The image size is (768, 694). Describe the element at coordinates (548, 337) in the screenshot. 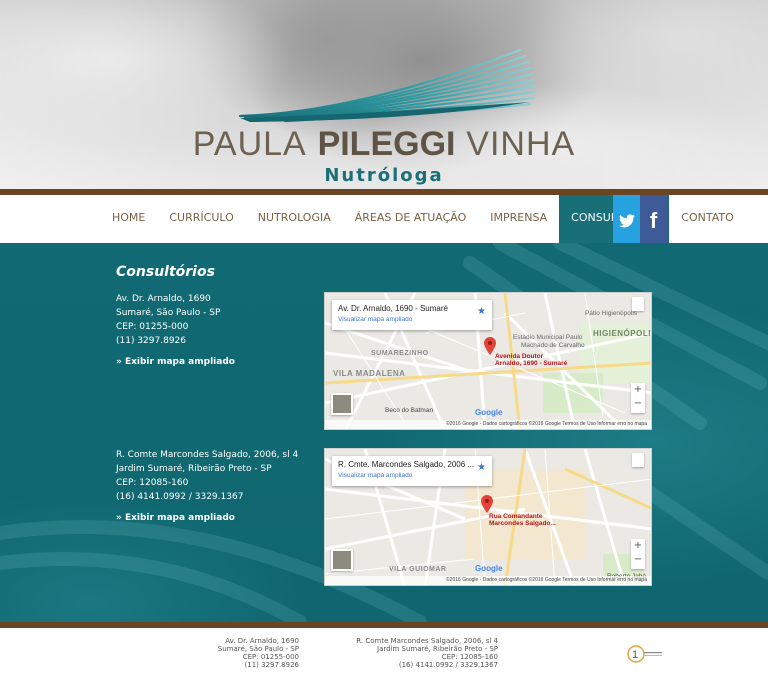

I see `map-label-estadio-1: Estadio Municipal Paulo` at that location.